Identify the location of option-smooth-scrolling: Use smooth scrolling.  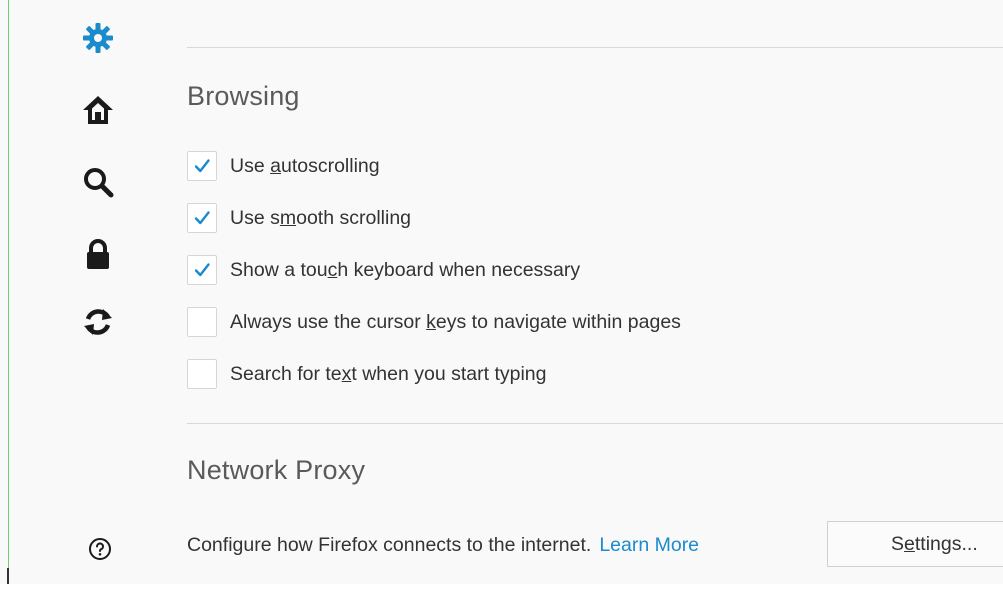
(299, 218).